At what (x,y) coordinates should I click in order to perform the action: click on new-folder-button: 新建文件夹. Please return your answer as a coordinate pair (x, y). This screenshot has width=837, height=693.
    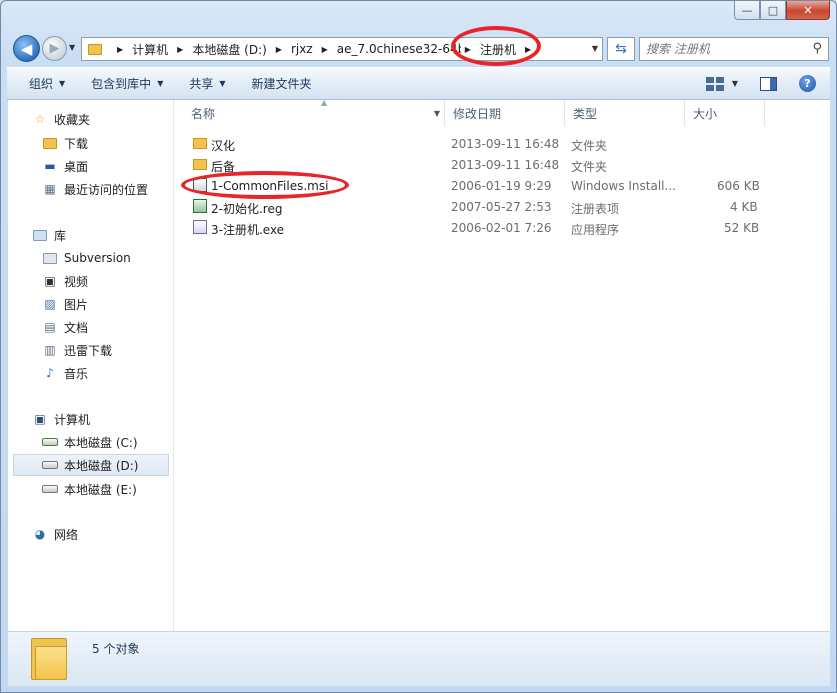
    Looking at the image, I should click on (282, 83).